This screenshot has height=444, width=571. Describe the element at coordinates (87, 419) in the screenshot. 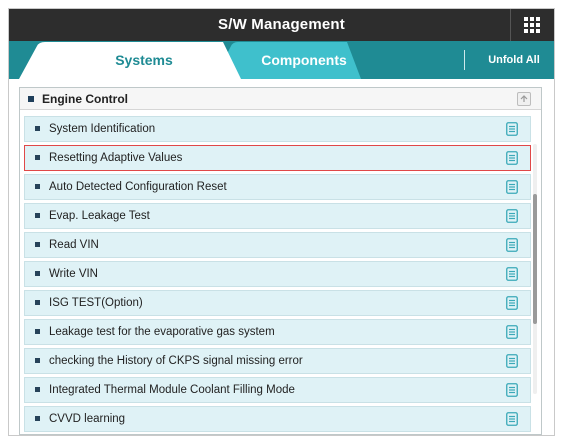

I see `list-item-label: CVVD learning` at that location.